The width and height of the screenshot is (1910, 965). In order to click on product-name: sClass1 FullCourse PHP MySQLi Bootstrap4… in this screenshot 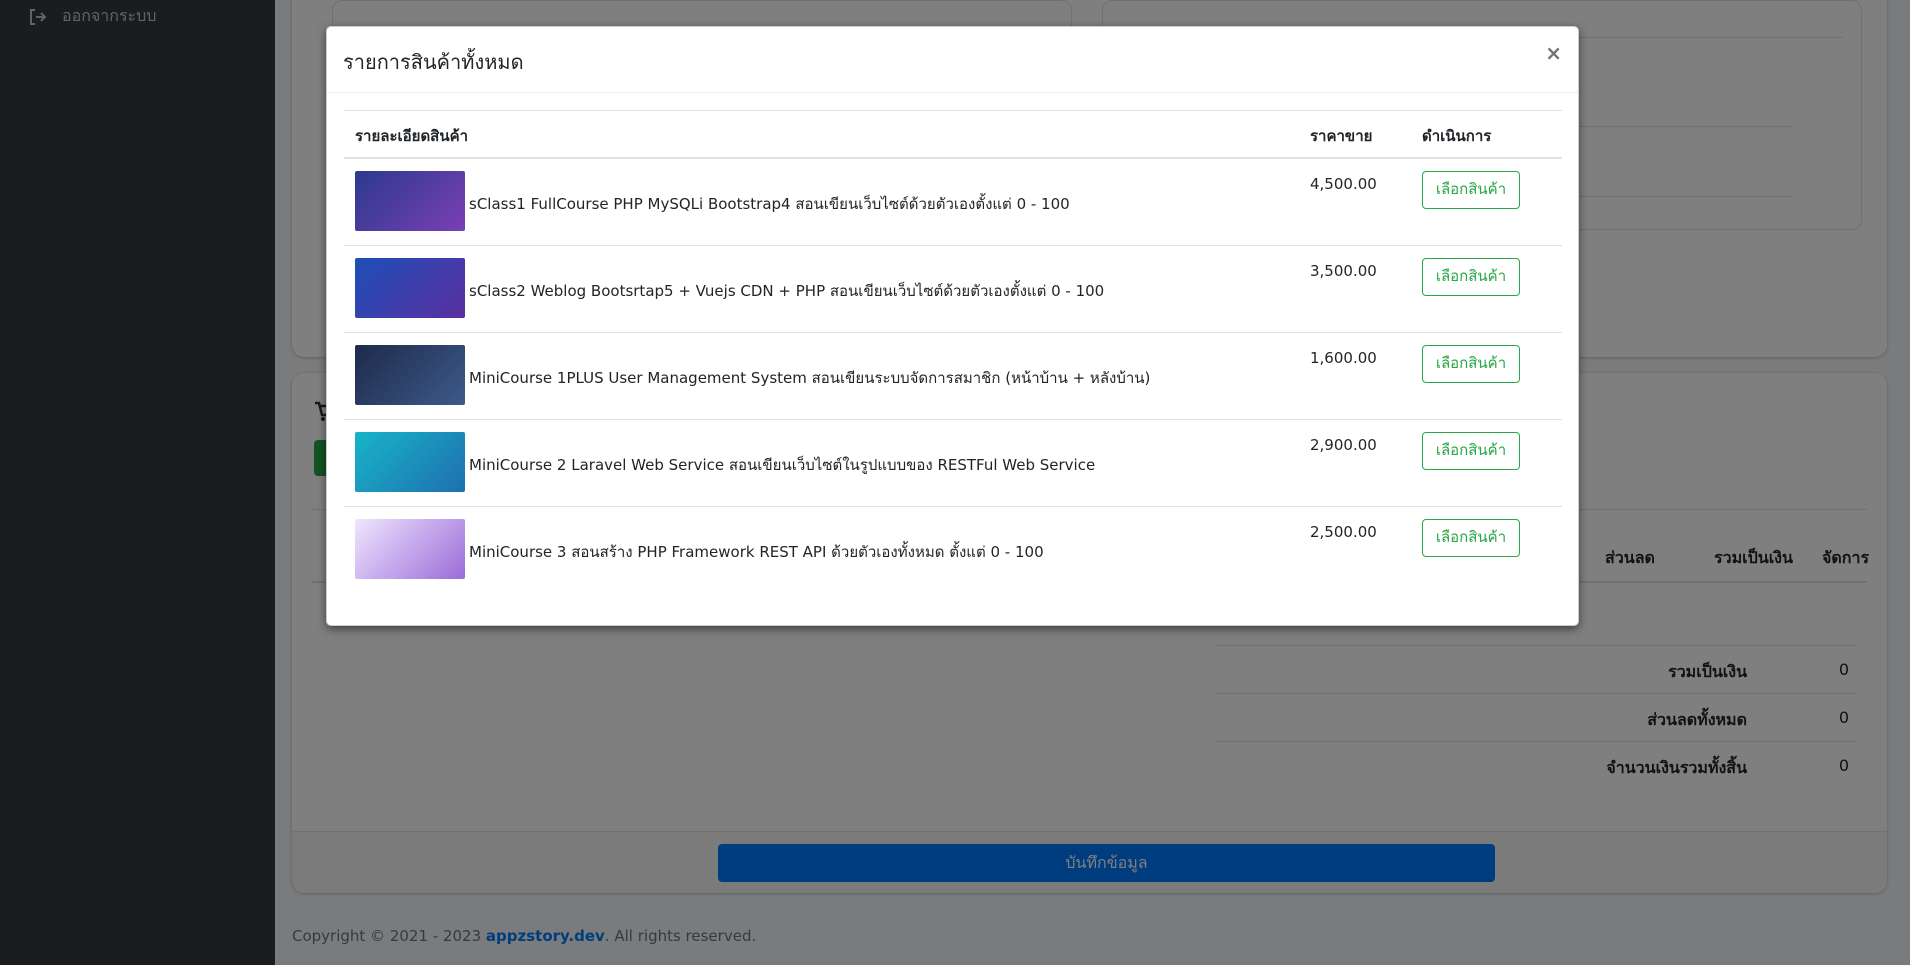, I will do `click(769, 204)`.